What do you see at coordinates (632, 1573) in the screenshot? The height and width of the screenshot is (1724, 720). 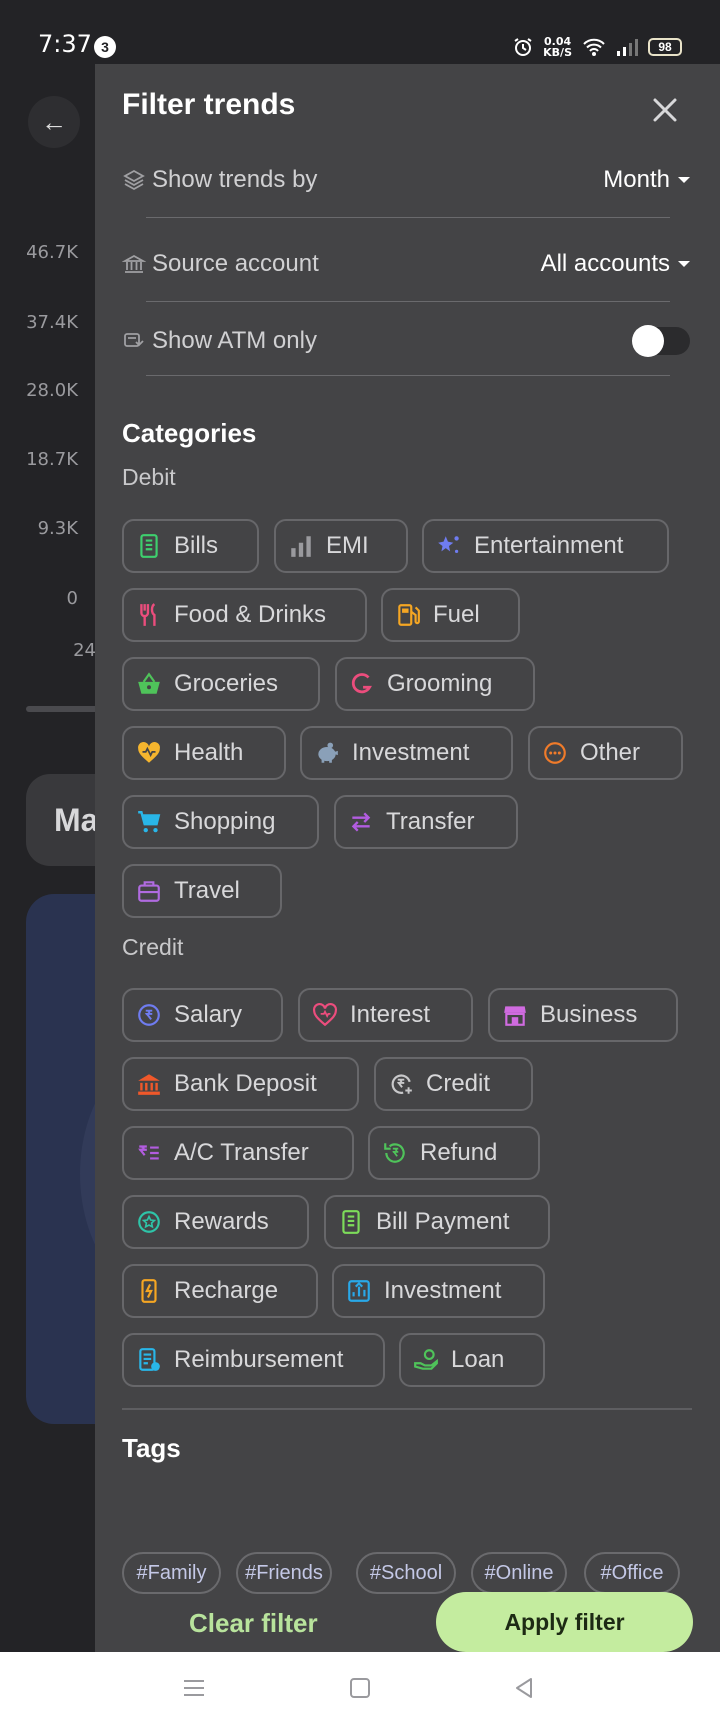 I see `tag-chip: #Office` at bounding box center [632, 1573].